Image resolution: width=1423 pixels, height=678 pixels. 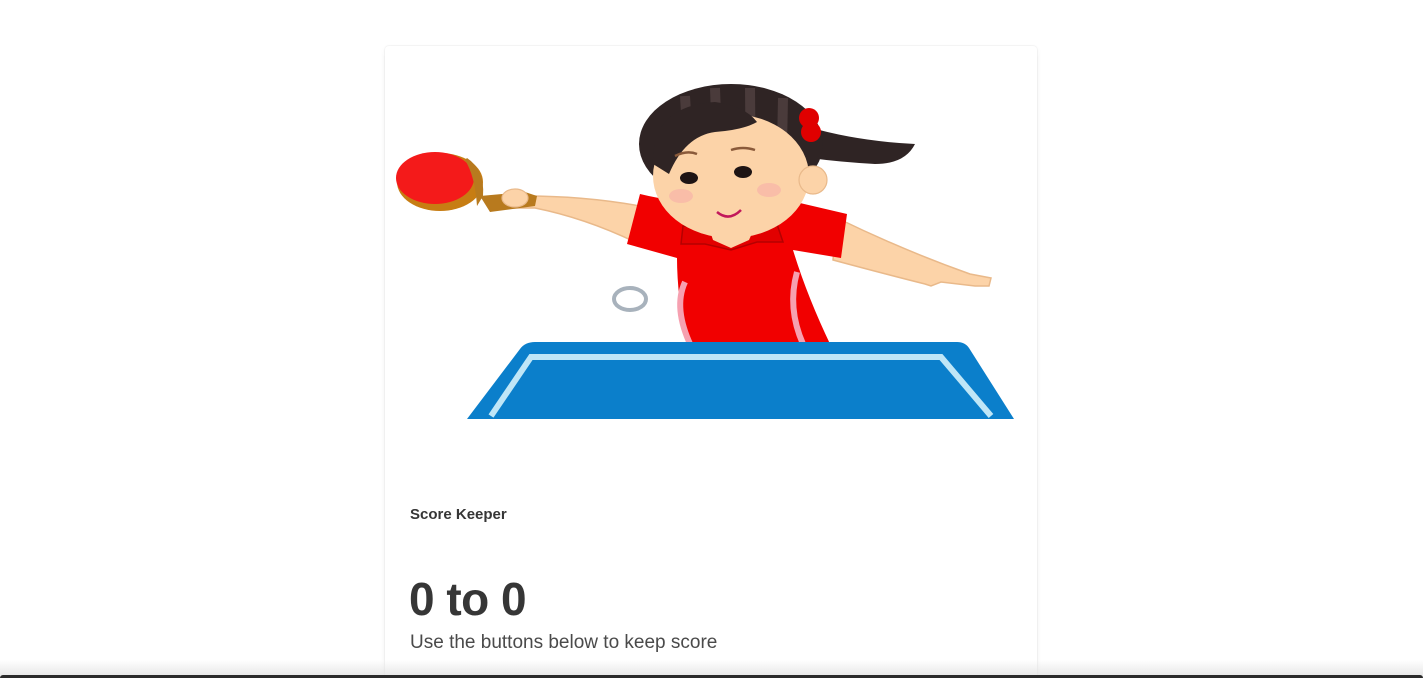 What do you see at coordinates (458, 514) in the screenshot?
I see `card-title: Score Keeper` at bounding box center [458, 514].